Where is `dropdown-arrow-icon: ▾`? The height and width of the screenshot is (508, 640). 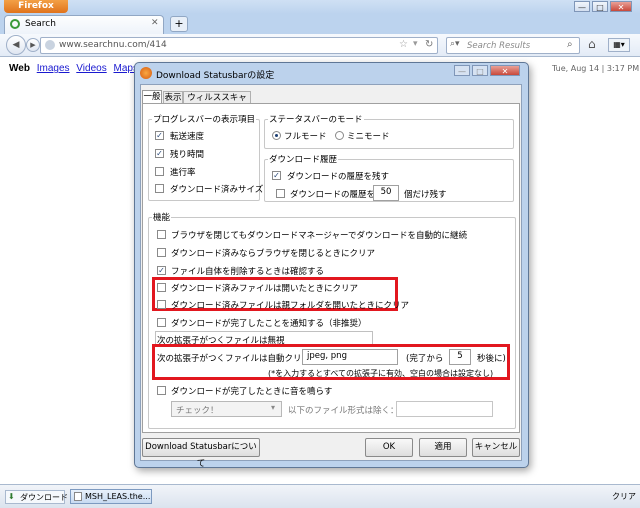 dropdown-arrow-icon: ▾ is located at coordinates (415, 44).